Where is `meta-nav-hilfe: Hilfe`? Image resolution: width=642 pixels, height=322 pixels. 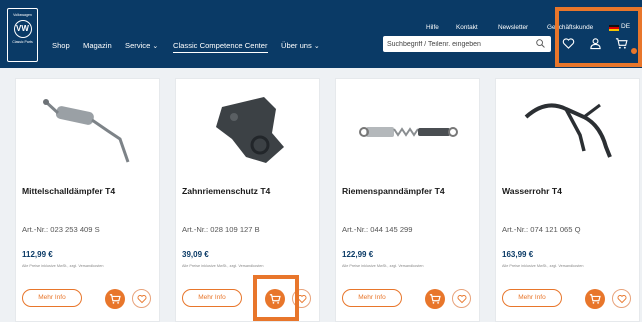 meta-nav-hilfe: Hilfe is located at coordinates (432, 27).